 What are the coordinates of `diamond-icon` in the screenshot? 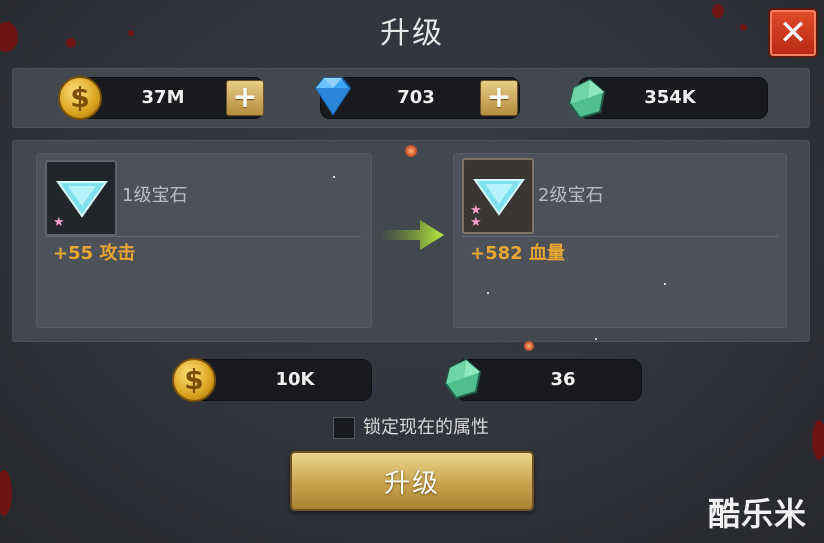 It's located at (333, 96).